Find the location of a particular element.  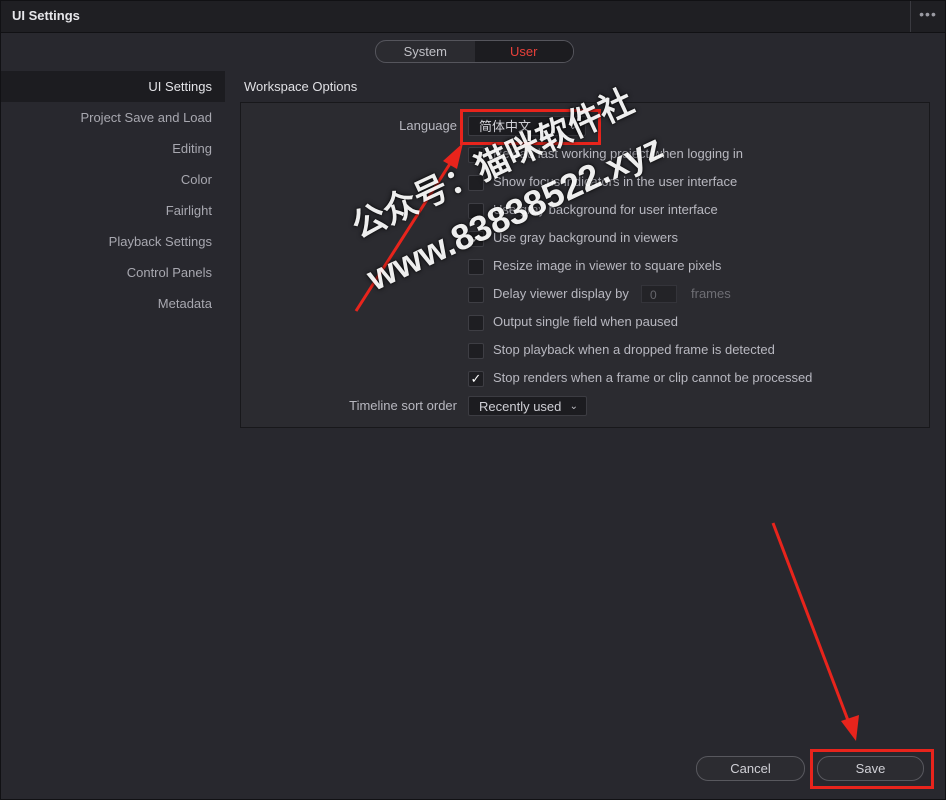

arrow-line-language is located at coordinates (404, 235).